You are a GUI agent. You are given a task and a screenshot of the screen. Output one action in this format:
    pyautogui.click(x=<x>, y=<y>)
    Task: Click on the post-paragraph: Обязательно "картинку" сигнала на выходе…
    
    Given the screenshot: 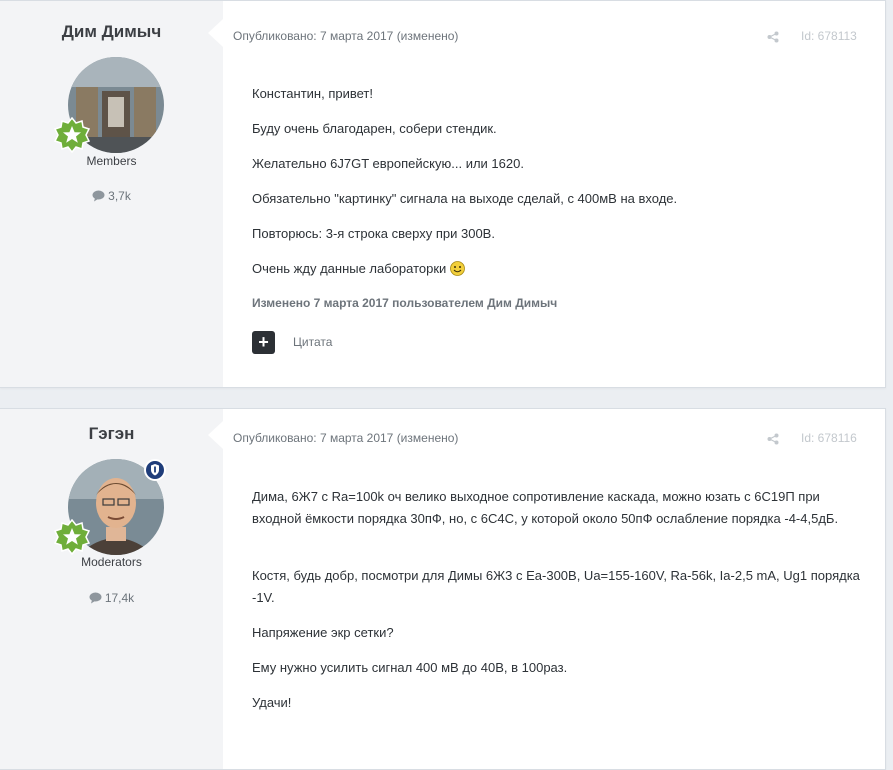 What is the action you would take?
    pyautogui.click(x=465, y=198)
    